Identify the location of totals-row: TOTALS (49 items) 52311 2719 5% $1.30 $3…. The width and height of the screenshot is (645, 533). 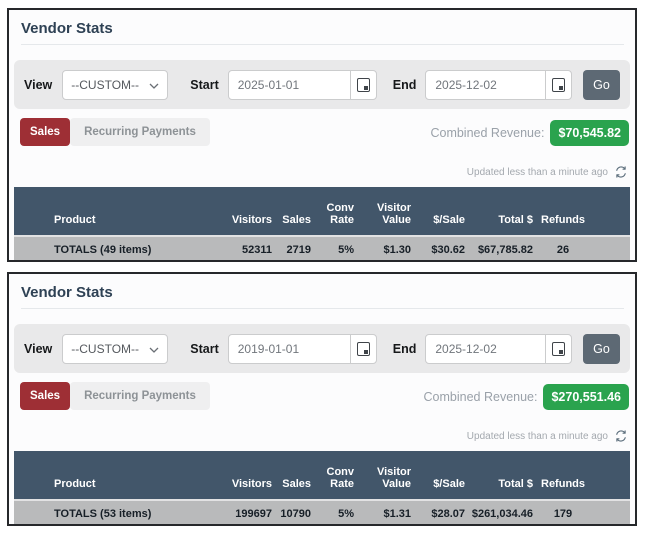
(322, 247).